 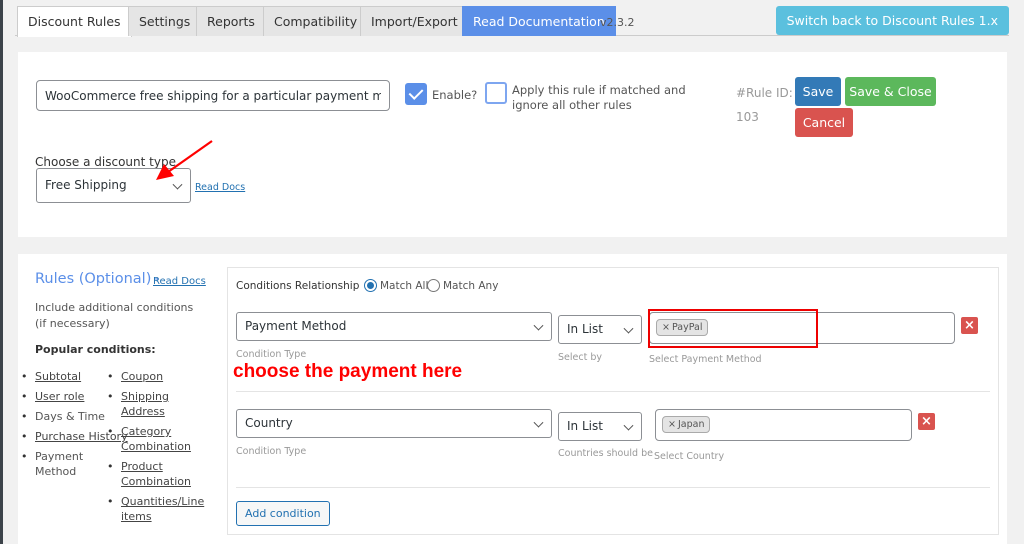 I want to click on save-button: Save, so click(x=818, y=91).